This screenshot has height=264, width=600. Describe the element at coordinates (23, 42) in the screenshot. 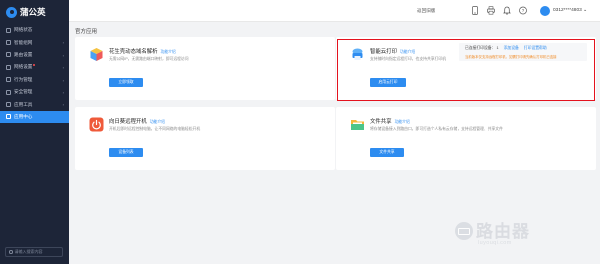

I see `sidebar-item-label: 智能组网` at that location.